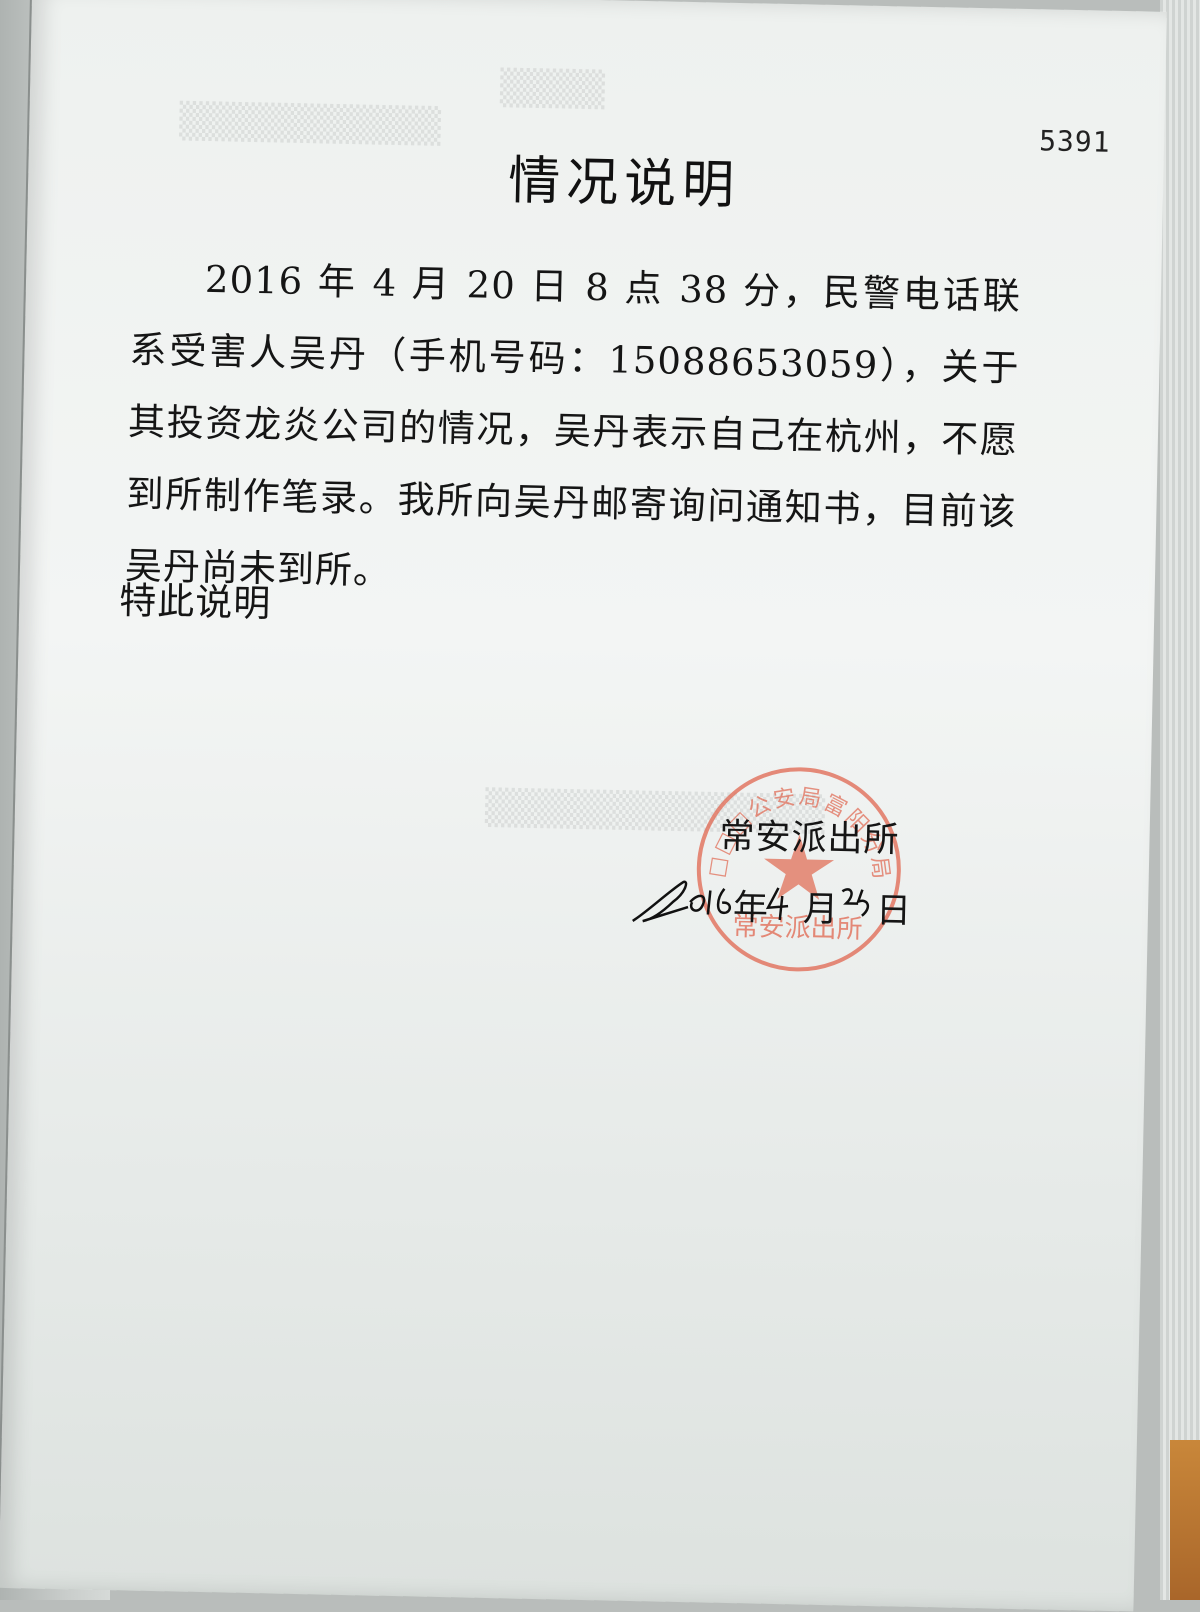 This screenshot has width=1200, height=1612. I want to click on page-number: 5391, so click(1074, 141).